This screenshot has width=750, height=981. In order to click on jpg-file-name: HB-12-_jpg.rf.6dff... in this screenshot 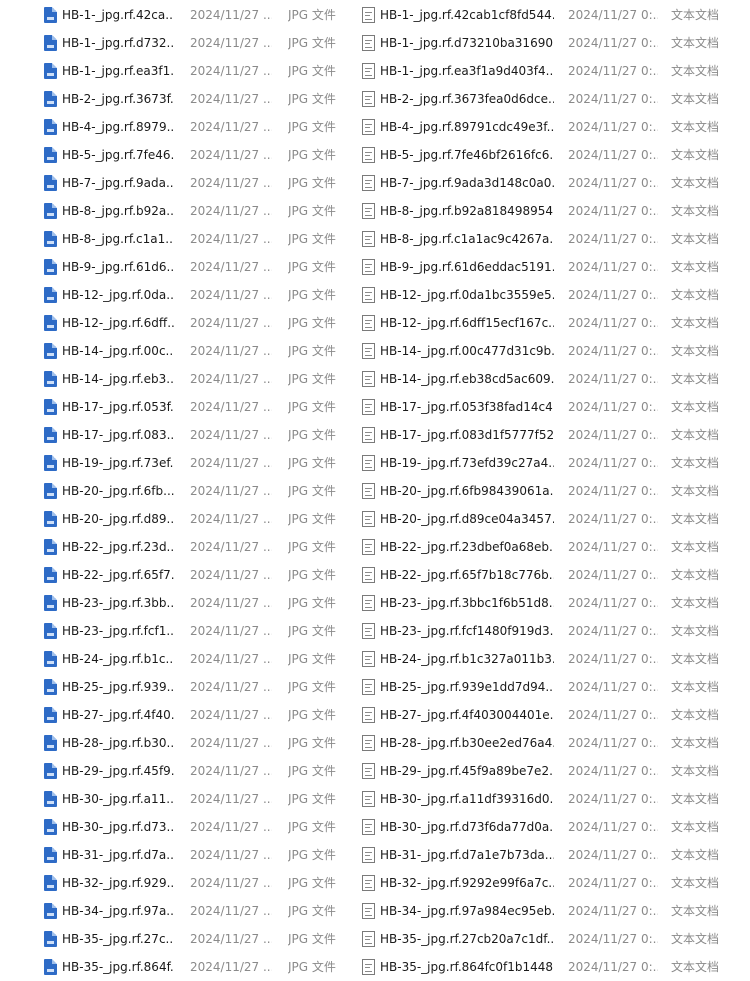, I will do `click(118, 323)`.